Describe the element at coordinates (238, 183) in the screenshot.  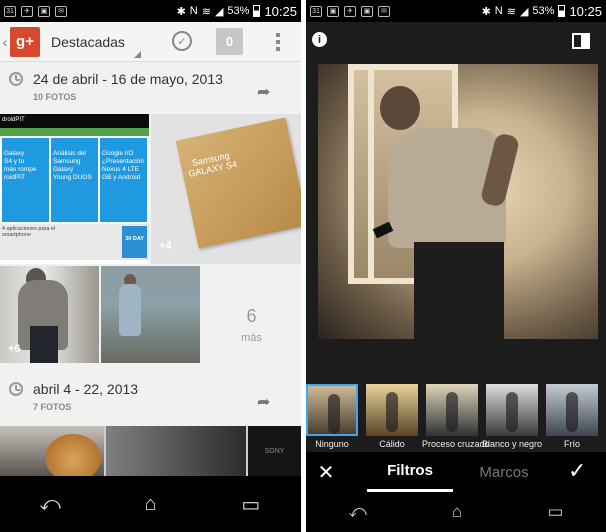
I see `product-box-image` at that location.